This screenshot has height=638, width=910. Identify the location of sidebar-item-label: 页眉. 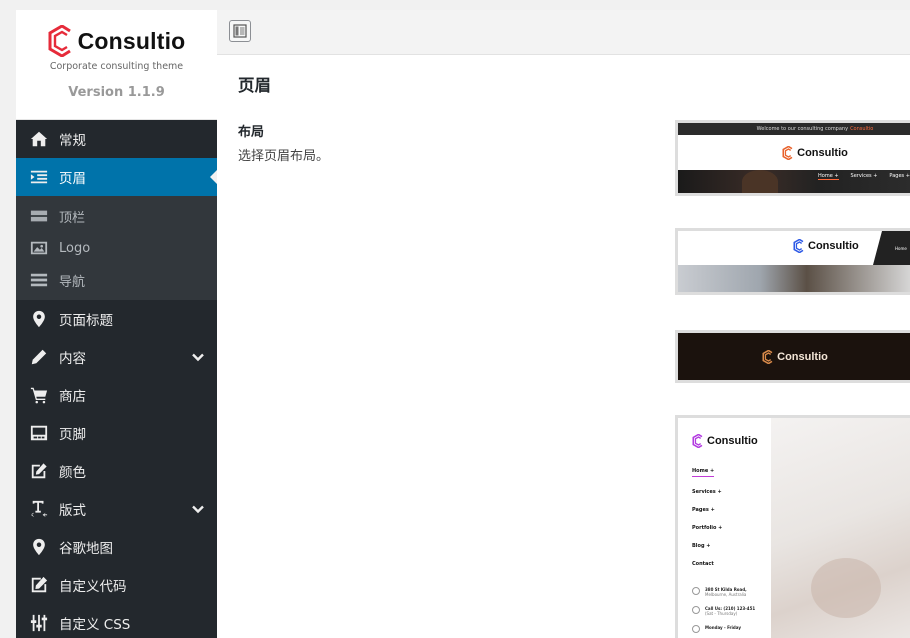
(72, 179).